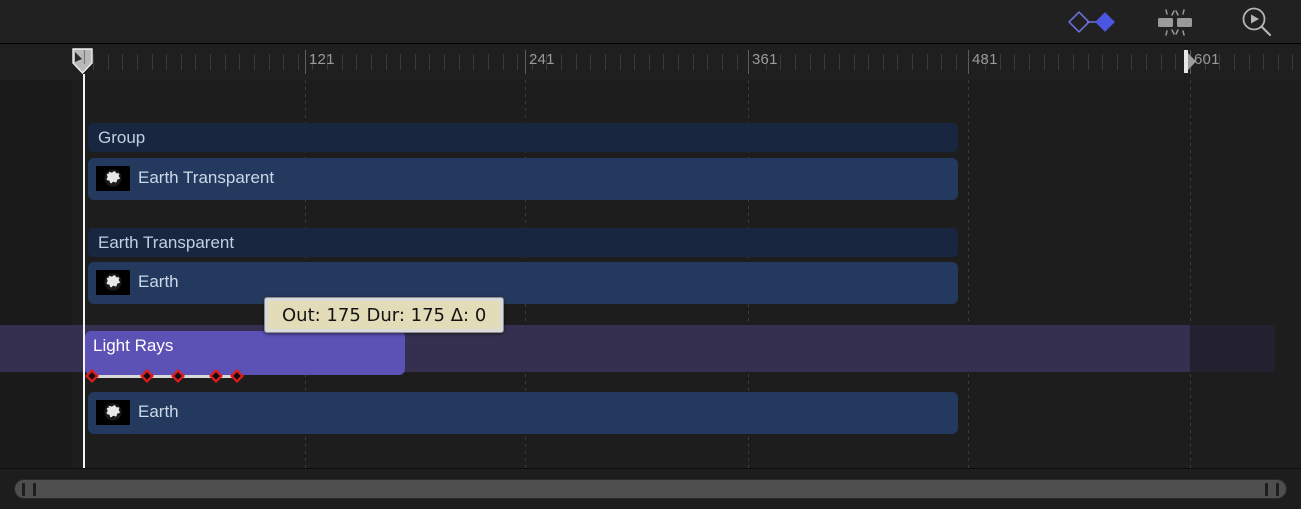 The height and width of the screenshot is (509, 1301). Describe the element at coordinates (122, 137) in the screenshot. I see `track-label: Group` at that location.